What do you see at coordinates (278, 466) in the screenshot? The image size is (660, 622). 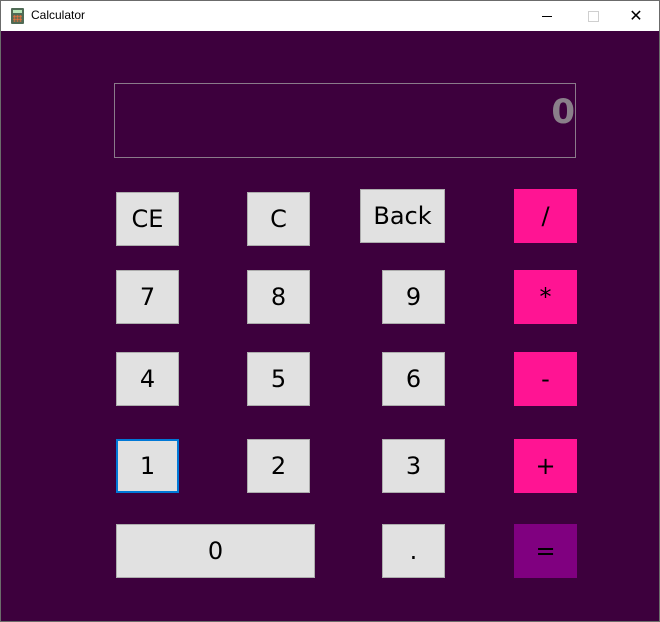 I see `two-button: 2` at bounding box center [278, 466].